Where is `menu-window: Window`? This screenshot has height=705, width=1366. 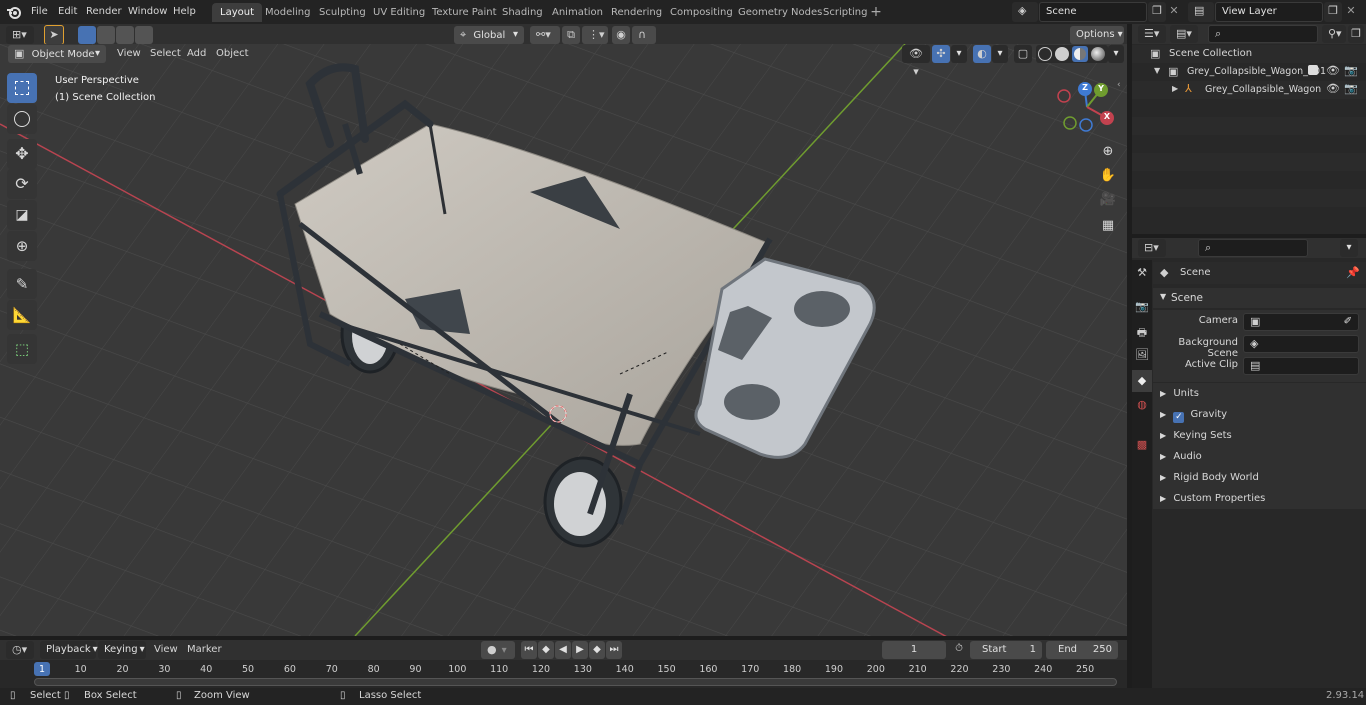
menu-window: Window is located at coordinates (147, 12).